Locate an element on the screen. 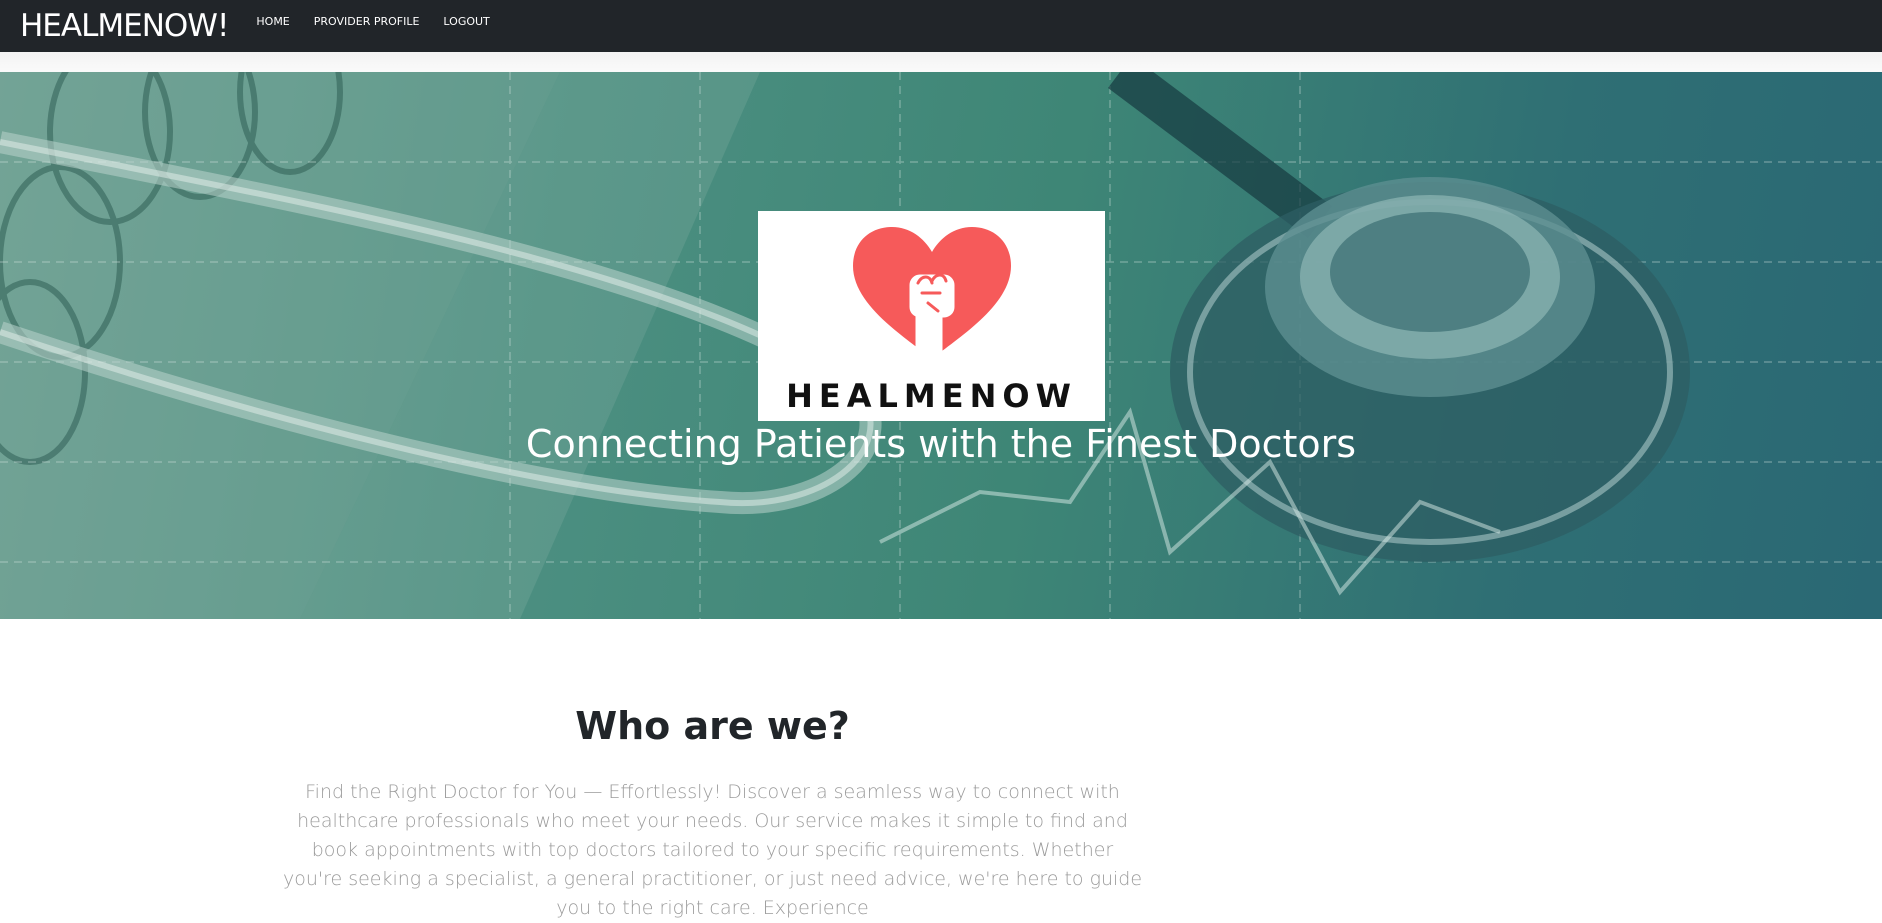  nav-link-home: HOME is located at coordinates (272, 21).